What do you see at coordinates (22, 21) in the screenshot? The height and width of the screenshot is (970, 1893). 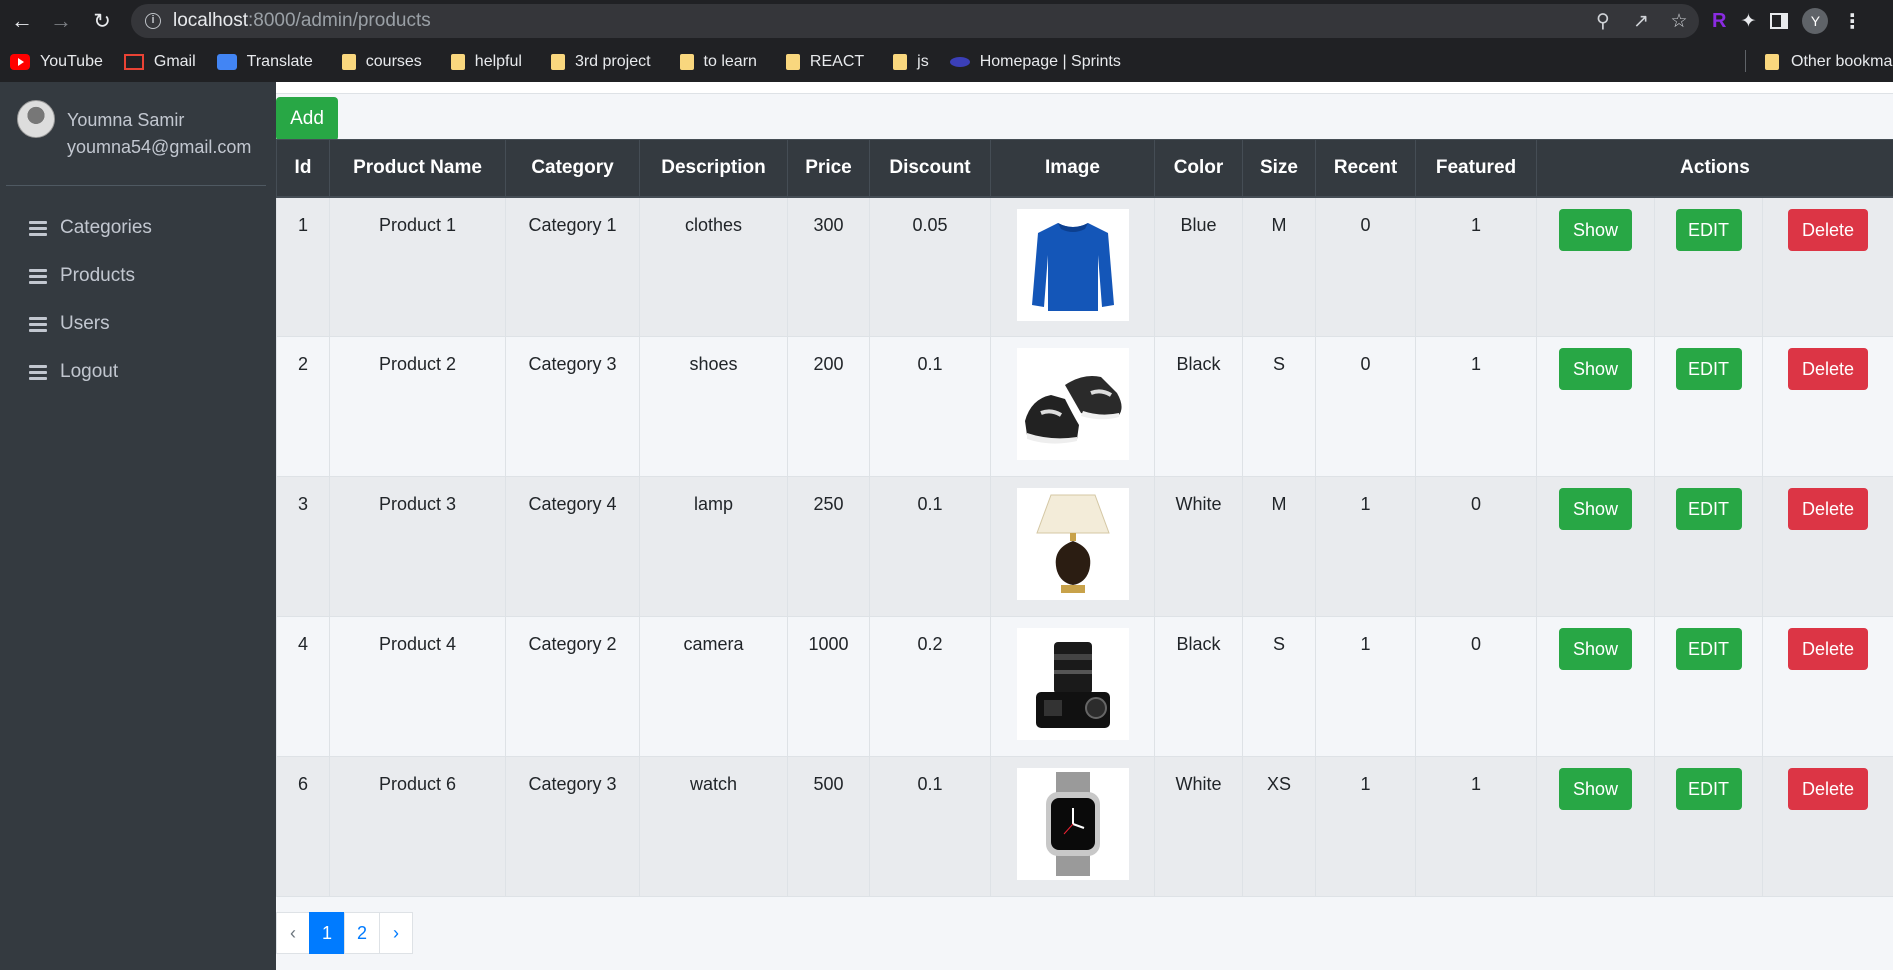 I see `back-icon: ←` at bounding box center [22, 21].